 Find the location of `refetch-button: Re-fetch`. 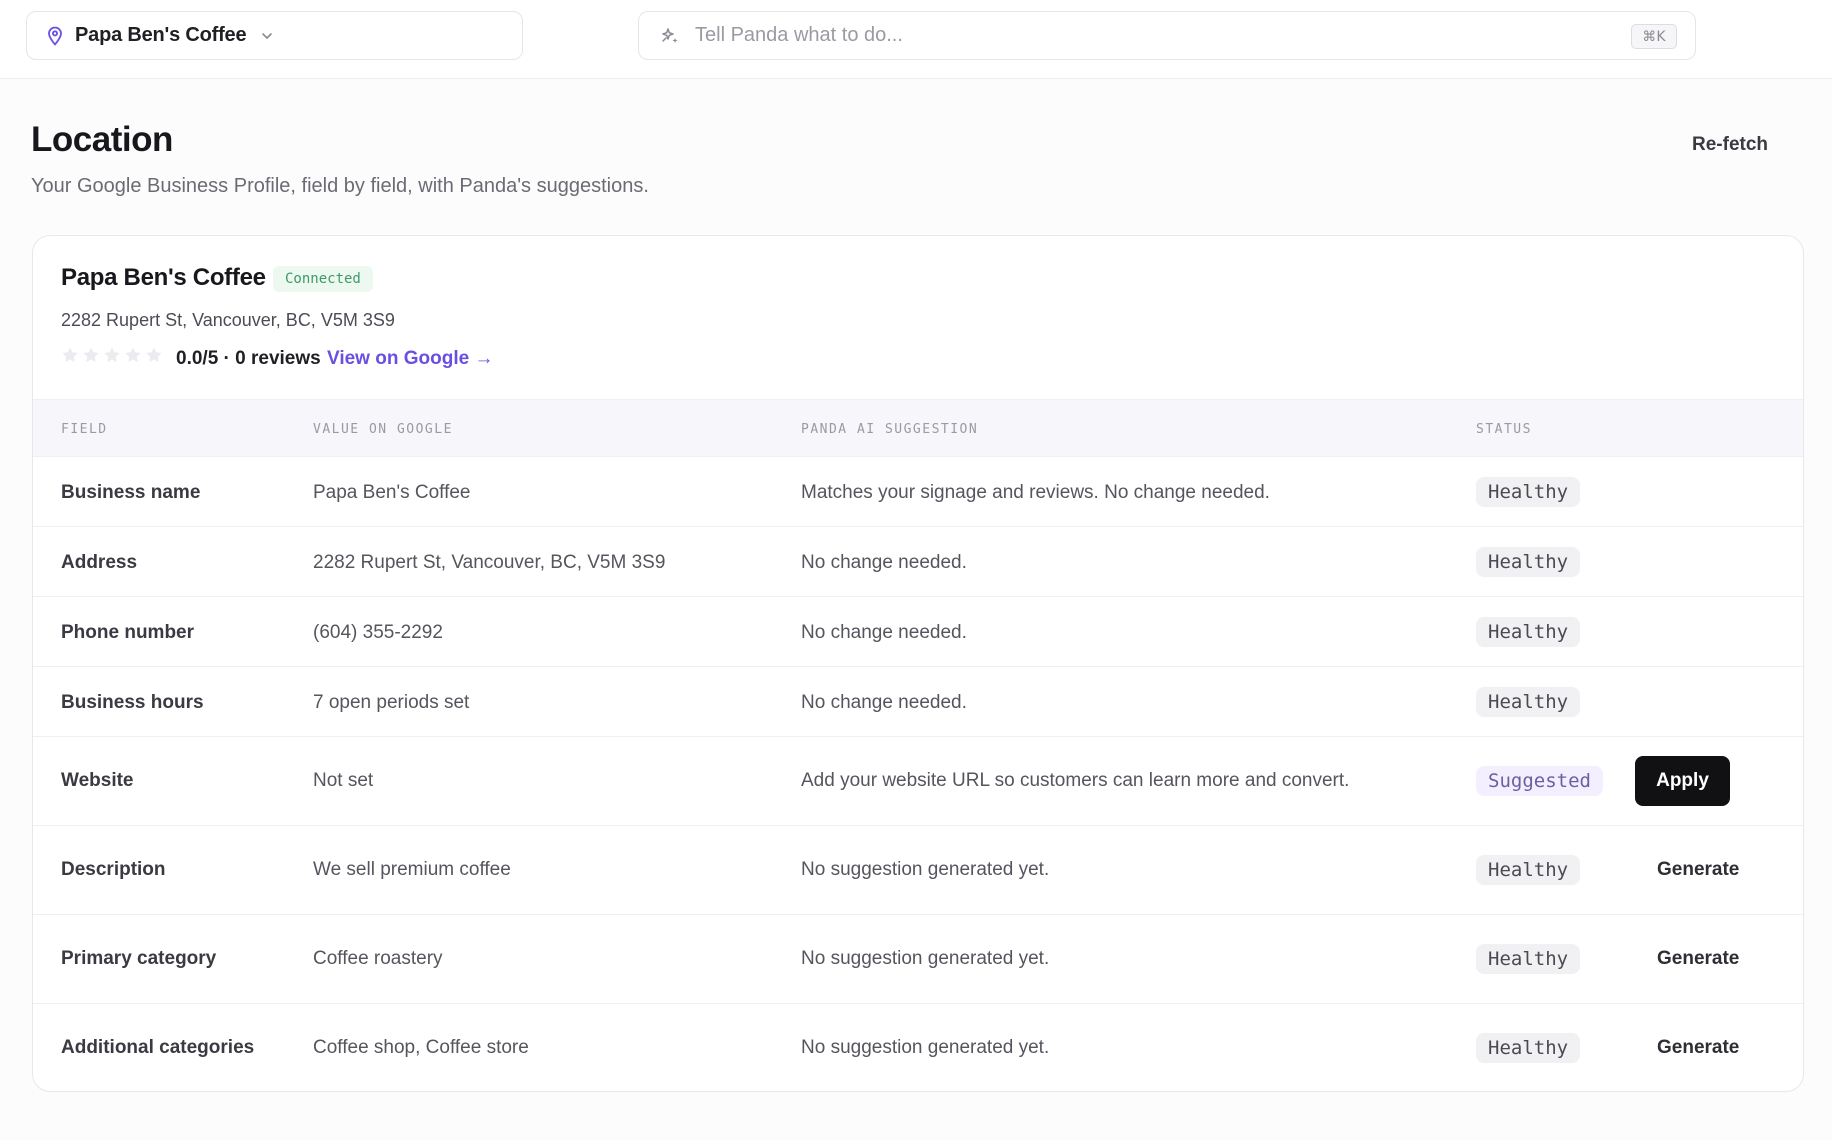

refetch-button: Re-fetch is located at coordinates (1730, 145).